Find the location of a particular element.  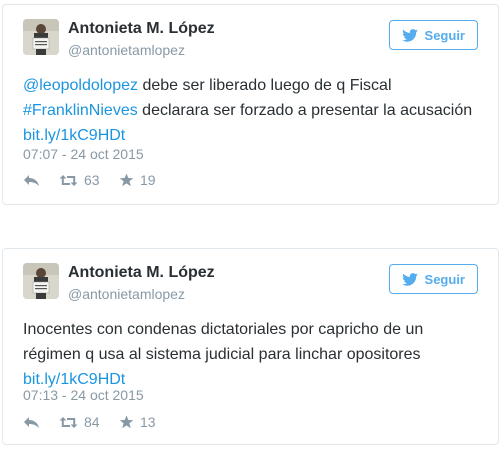

timestamp: 07:07 - 24 oct 2015 is located at coordinates (83, 154).